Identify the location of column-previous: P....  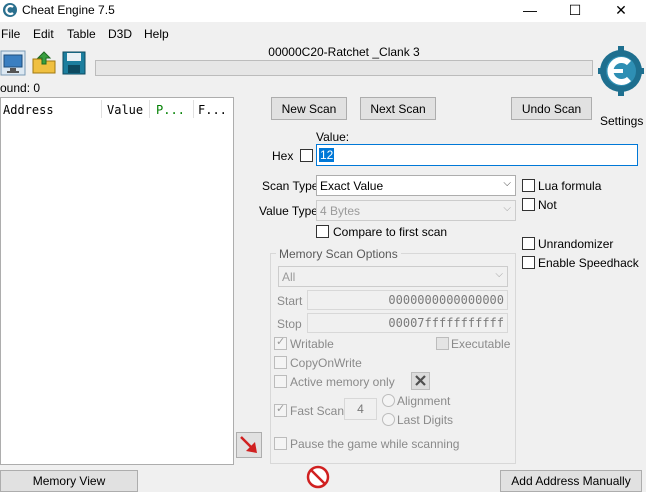
(170, 110).